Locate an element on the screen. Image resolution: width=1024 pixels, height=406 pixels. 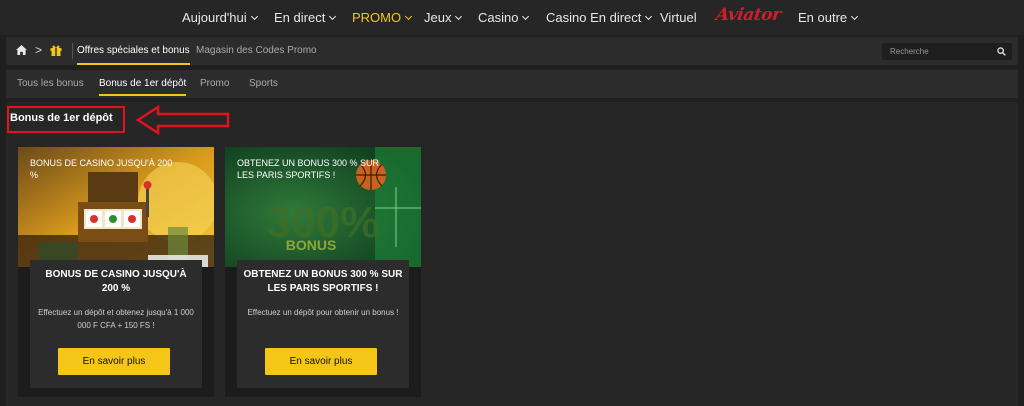
nav-item-games: Jeux is located at coordinates (443, 17).